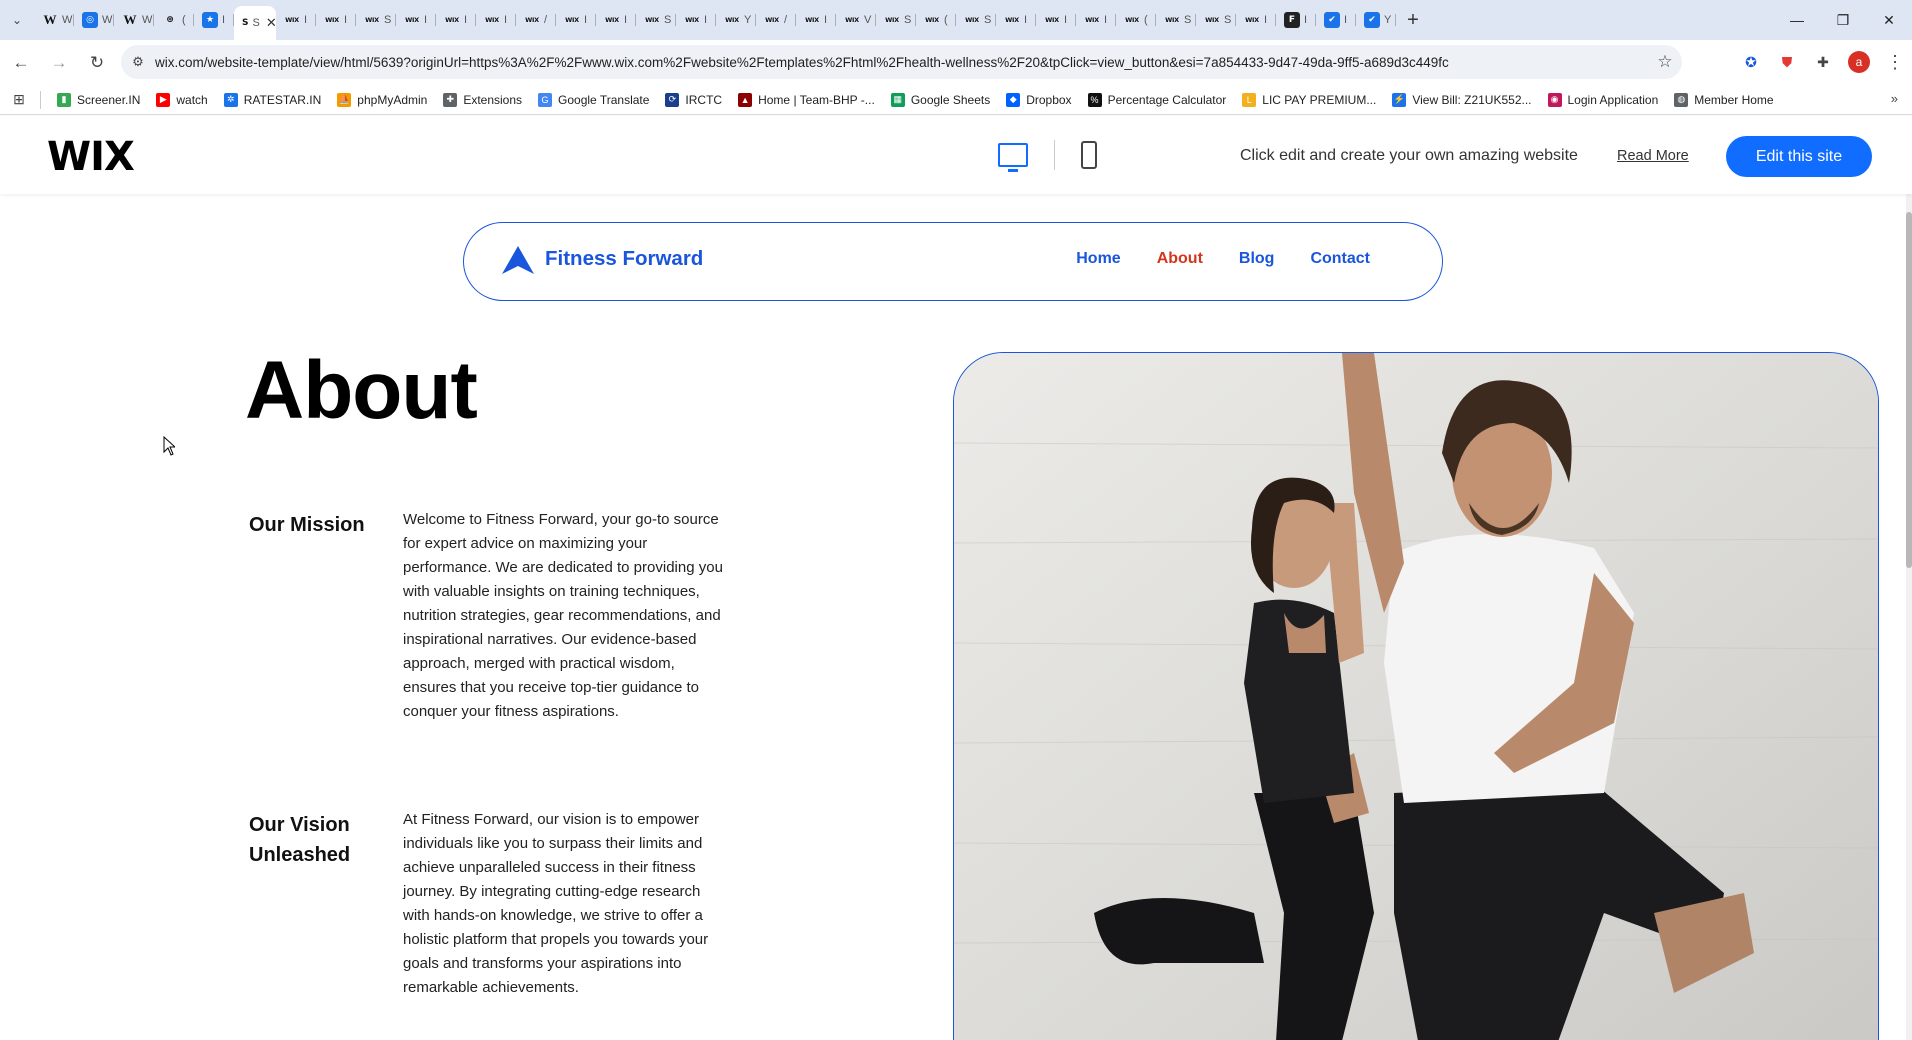 The height and width of the screenshot is (1040, 1912). Describe the element at coordinates (1388, 20) in the screenshot. I see `tab-title: Y` at that location.